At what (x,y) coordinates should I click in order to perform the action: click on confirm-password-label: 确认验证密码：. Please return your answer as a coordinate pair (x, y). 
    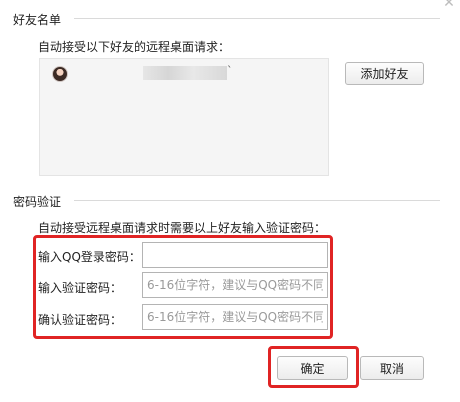
    Looking at the image, I should click on (80, 320).